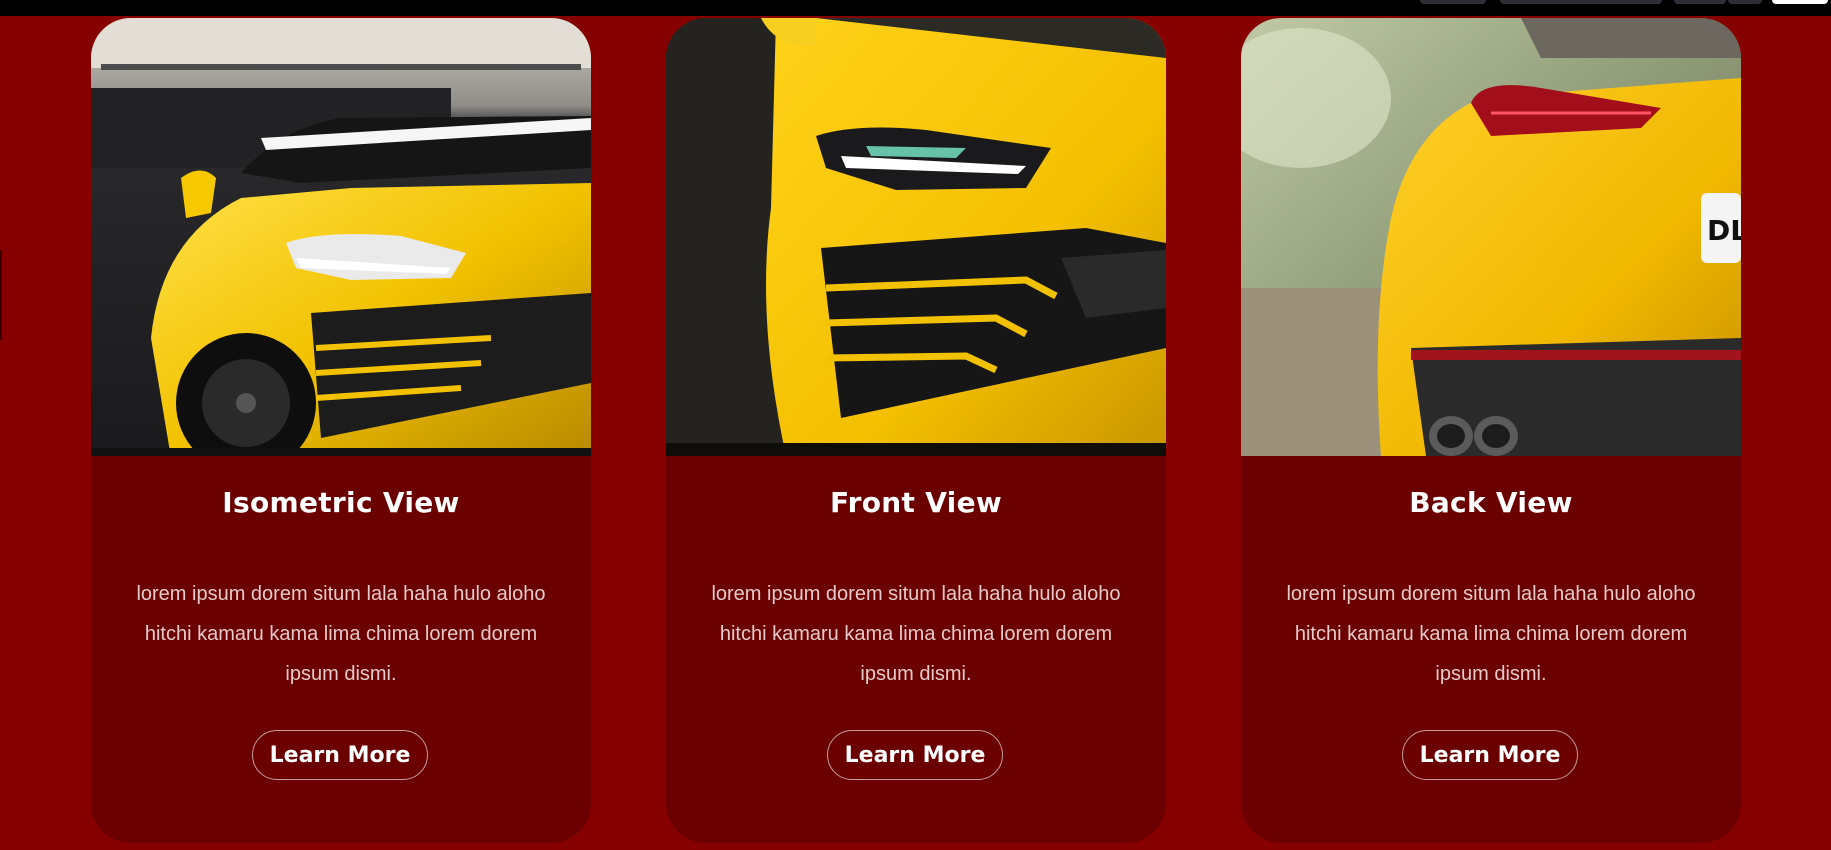 This screenshot has height=850, width=1831. Describe the element at coordinates (1491, 502) in the screenshot. I see `card-title: Back View` at that location.